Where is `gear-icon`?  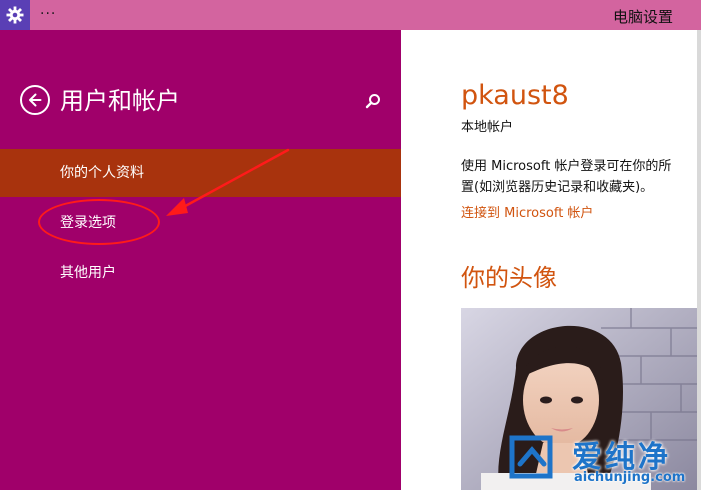 gear-icon is located at coordinates (15, 15).